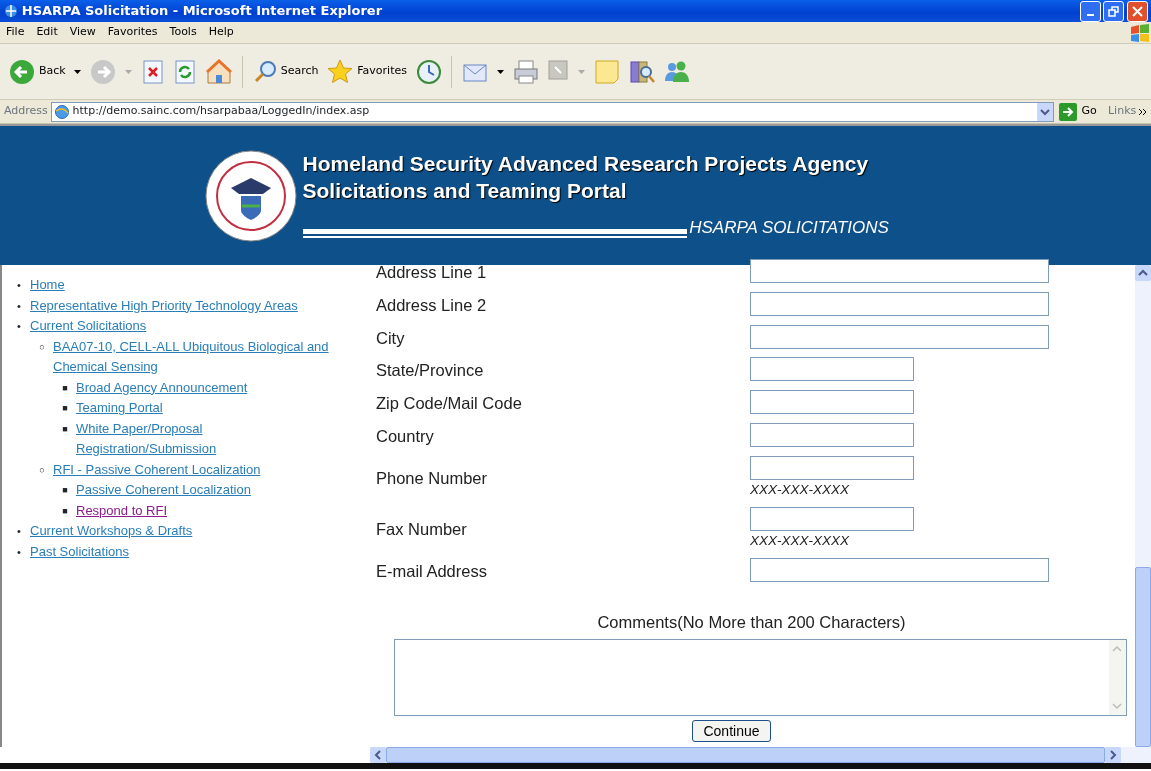 The height and width of the screenshot is (771, 1151). Describe the element at coordinates (1117, 677) in the screenshot. I see `textarea-scrollbar-icon` at that location.